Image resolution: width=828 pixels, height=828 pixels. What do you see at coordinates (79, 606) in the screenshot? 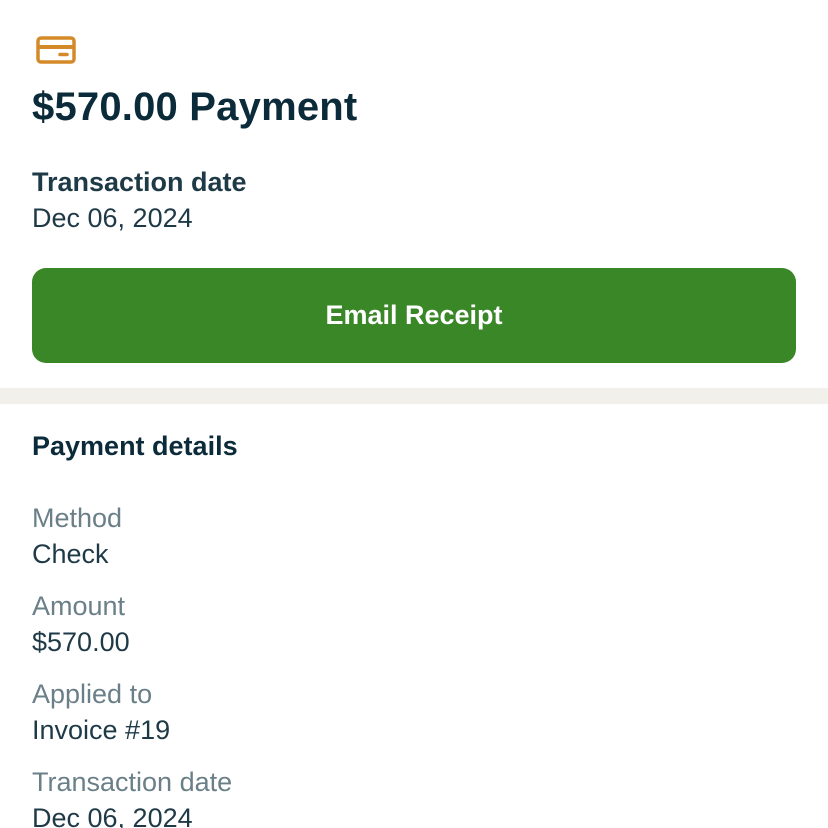
I see `detail-label: Amount` at bounding box center [79, 606].